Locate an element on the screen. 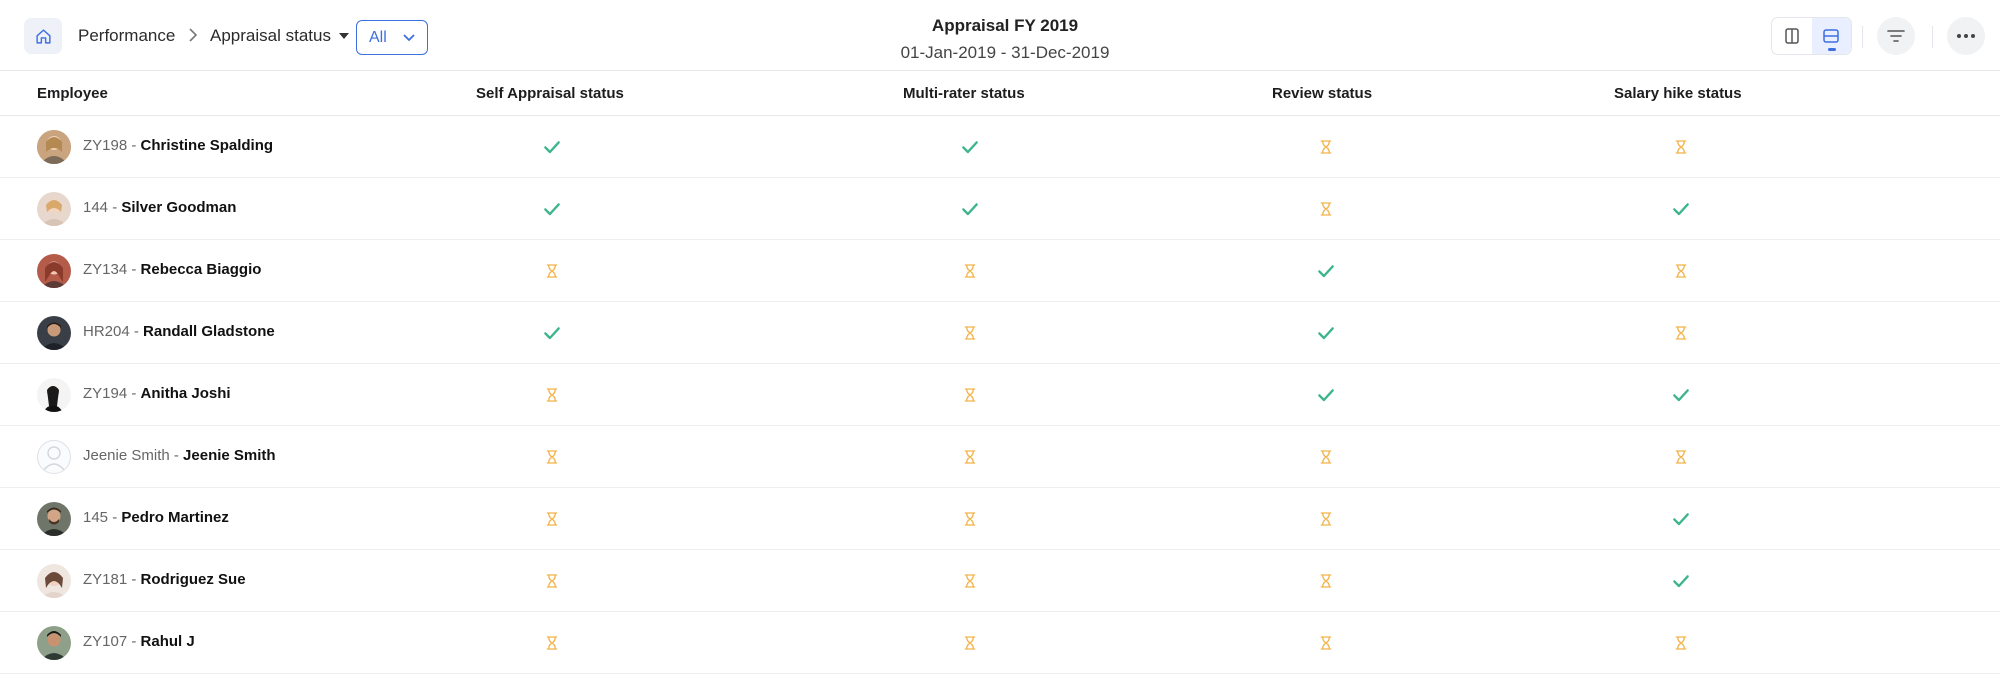 The width and height of the screenshot is (2000, 678). row-view-button is located at coordinates (1831, 36).